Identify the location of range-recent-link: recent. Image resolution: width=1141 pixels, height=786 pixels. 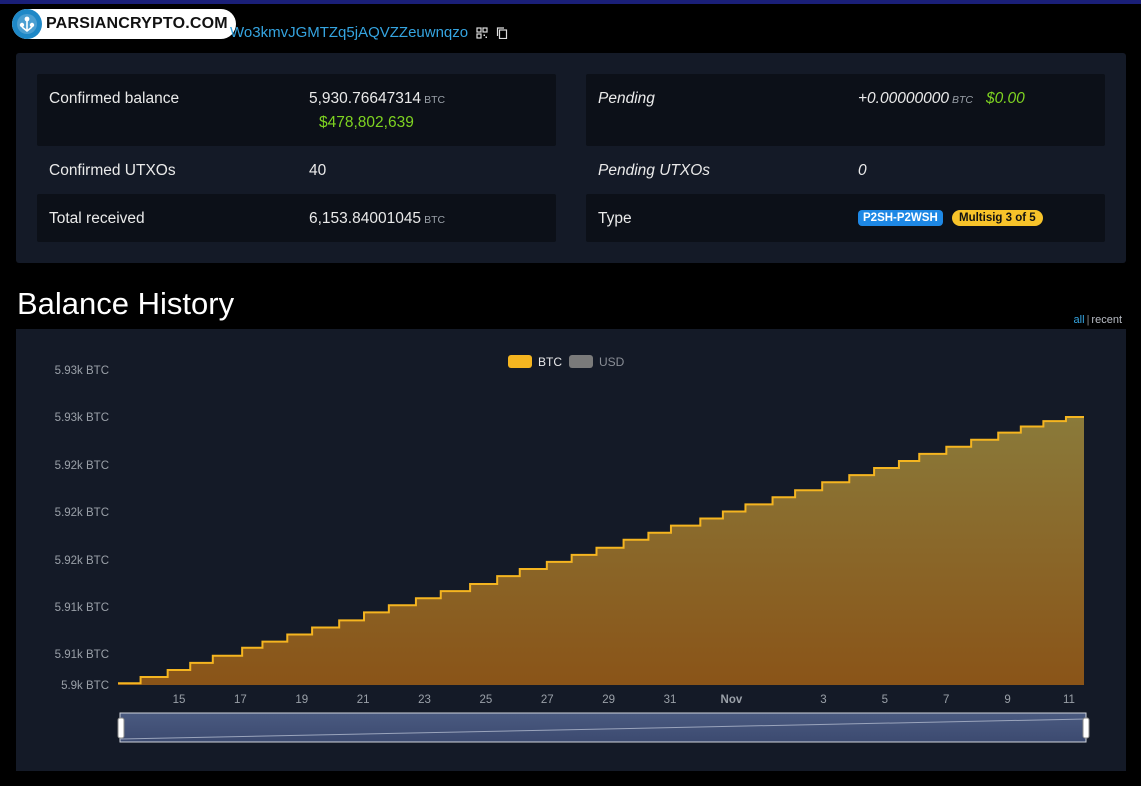
(1106, 320).